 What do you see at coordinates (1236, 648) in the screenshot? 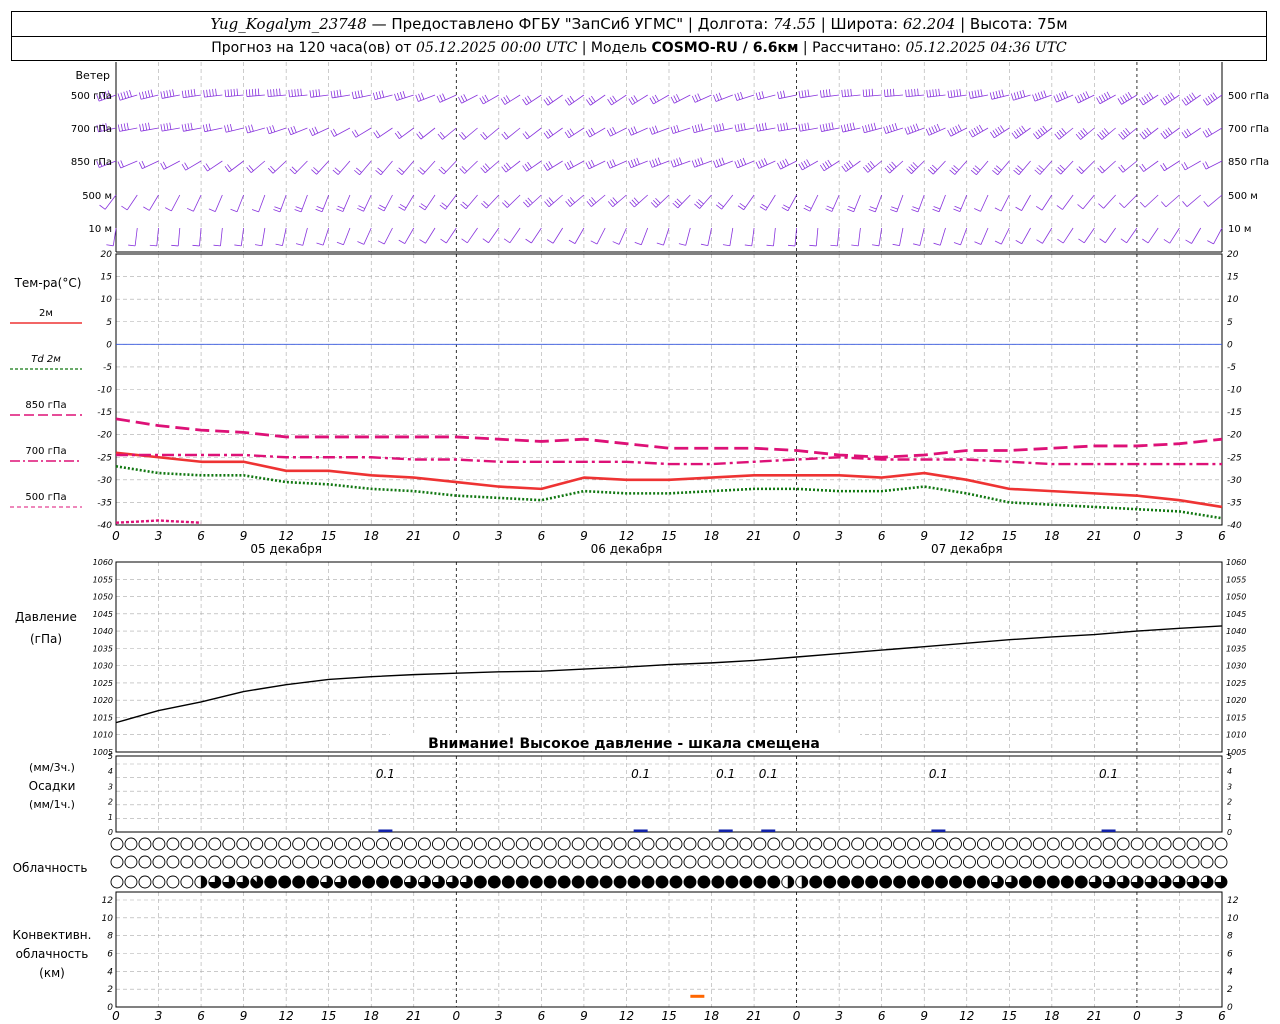
I see `pres-tick-right: 1035` at bounding box center [1236, 648].